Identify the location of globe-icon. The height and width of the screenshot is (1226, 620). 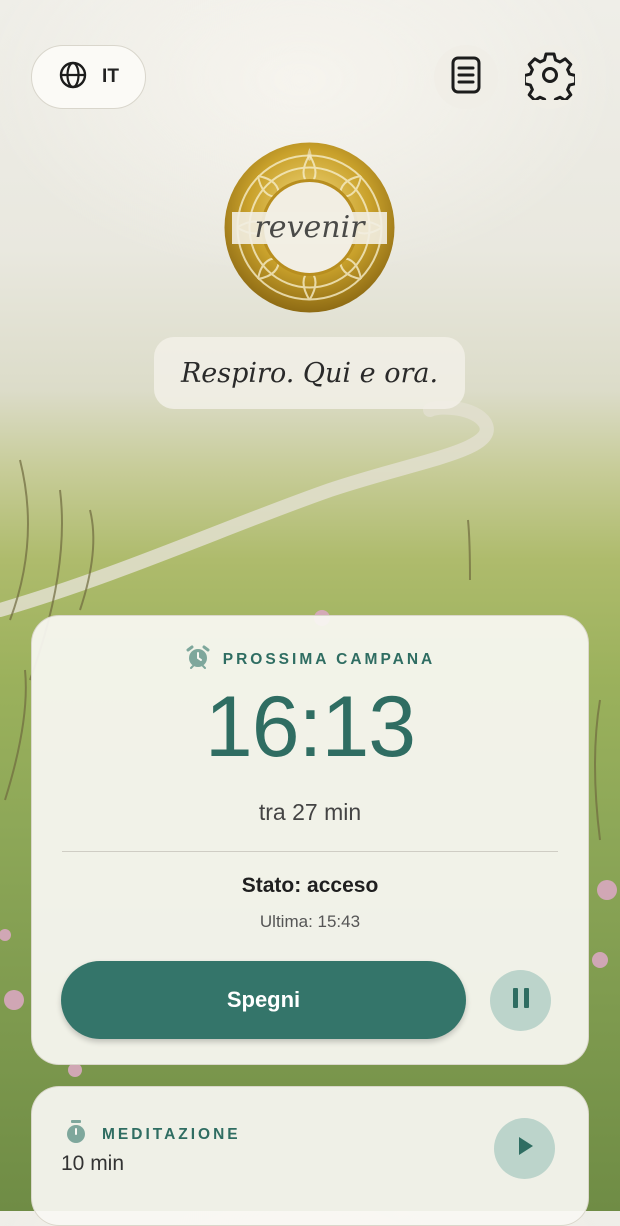
(73, 77).